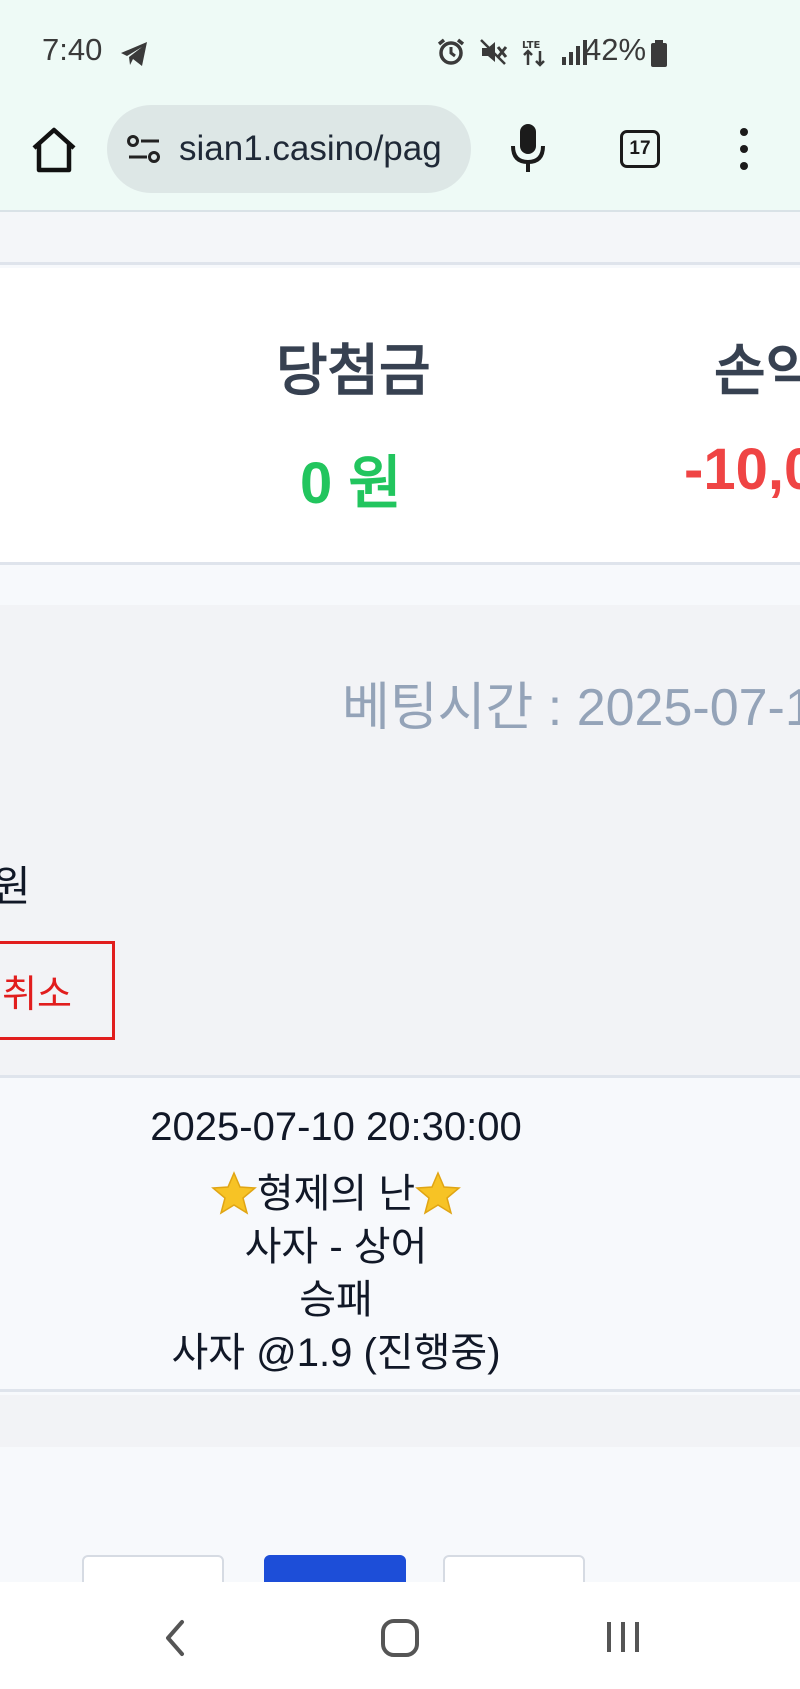 The image size is (800, 1689). What do you see at coordinates (72, 49) in the screenshot?
I see `status-time: 7:40` at bounding box center [72, 49].